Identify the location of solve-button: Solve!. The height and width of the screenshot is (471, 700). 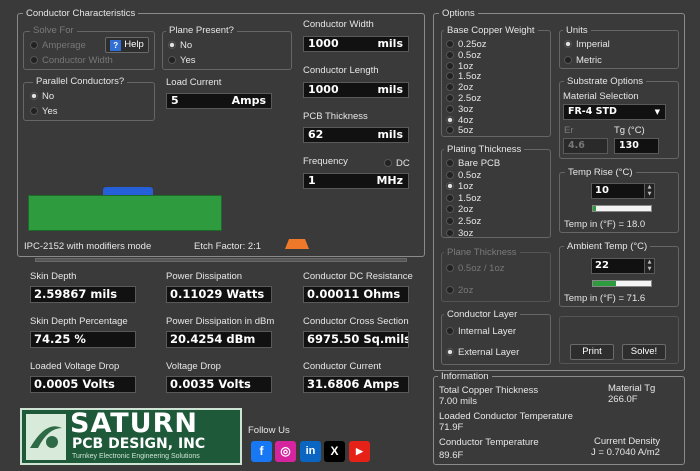
(644, 352).